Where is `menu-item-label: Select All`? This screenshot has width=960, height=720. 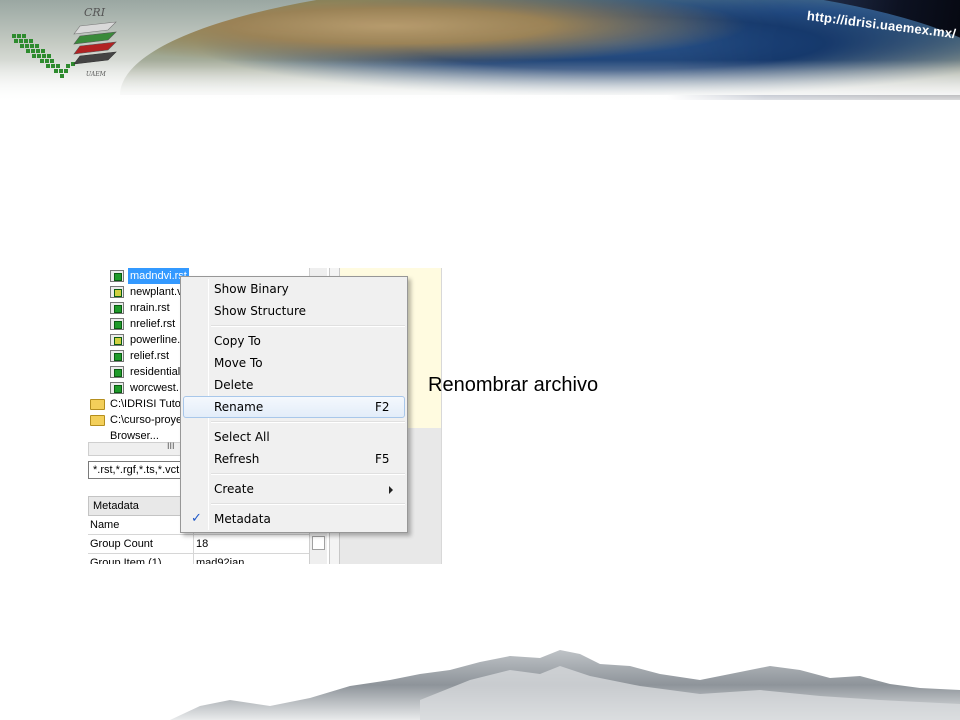
menu-item-label: Select All is located at coordinates (242, 437).